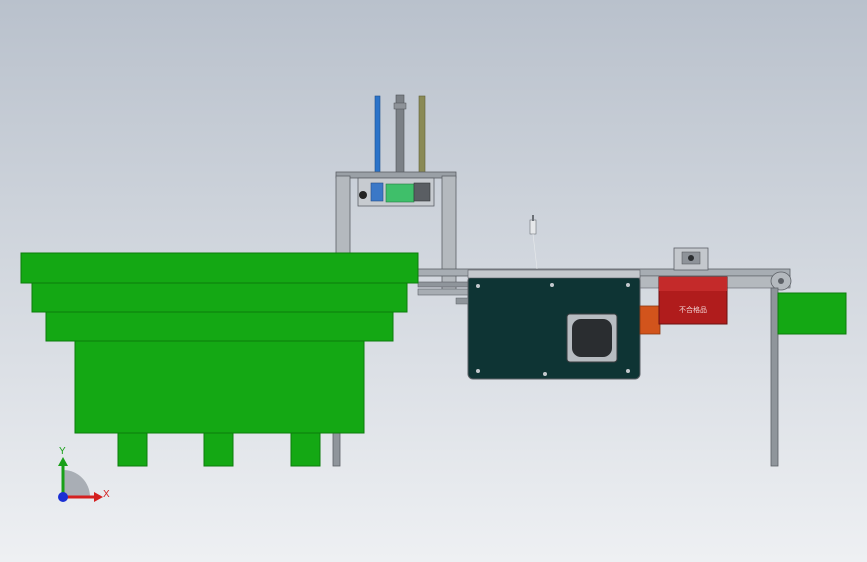  Describe the element at coordinates (377, 192) in the screenshot. I see `valve-blue-module` at that location.